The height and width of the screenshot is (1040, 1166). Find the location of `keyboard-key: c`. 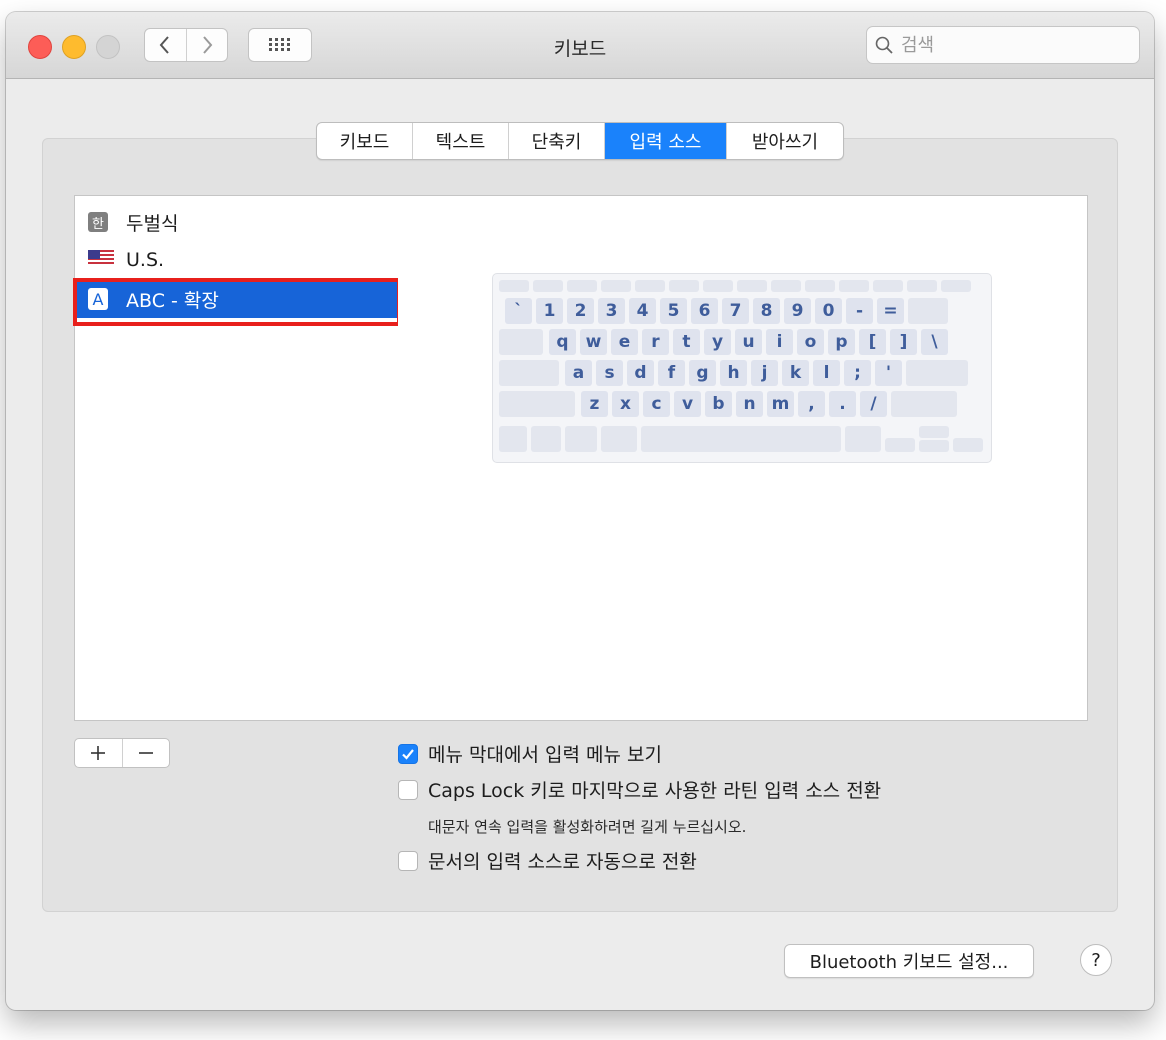

keyboard-key: c is located at coordinates (656, 404).